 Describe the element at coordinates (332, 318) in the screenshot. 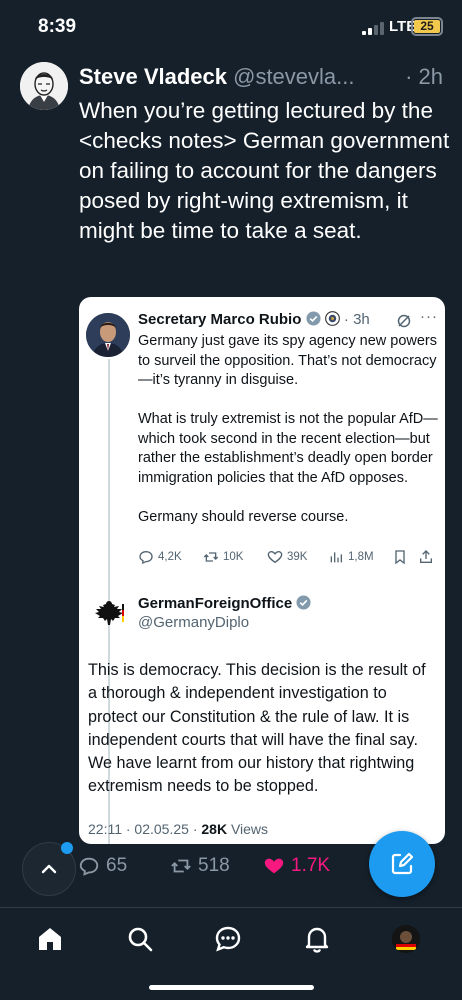

I see `seal-icon` at that location.